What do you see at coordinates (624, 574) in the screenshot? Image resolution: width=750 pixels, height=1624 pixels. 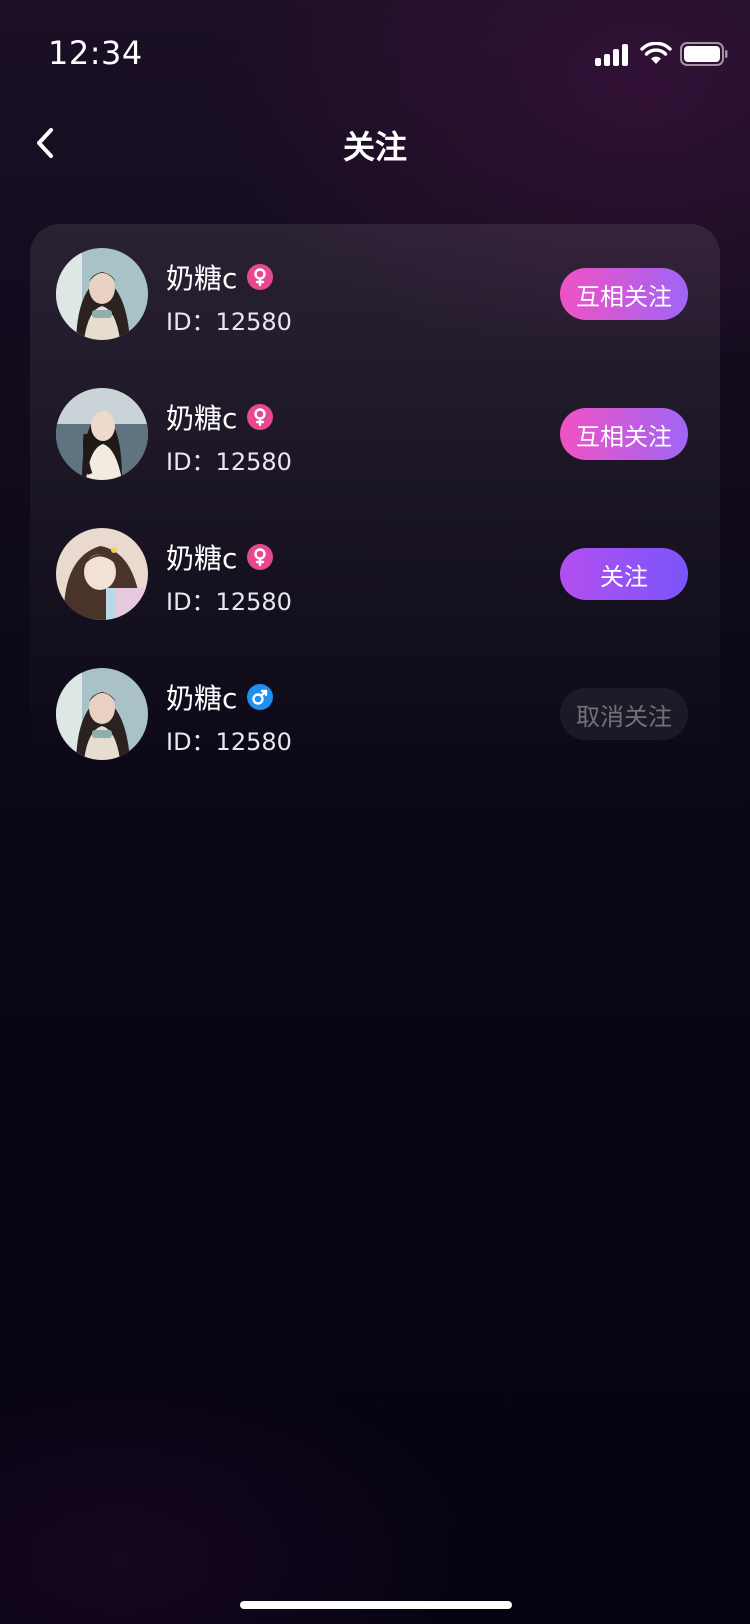 I see `follow-button: 关注` at bounding box center [624, 574].